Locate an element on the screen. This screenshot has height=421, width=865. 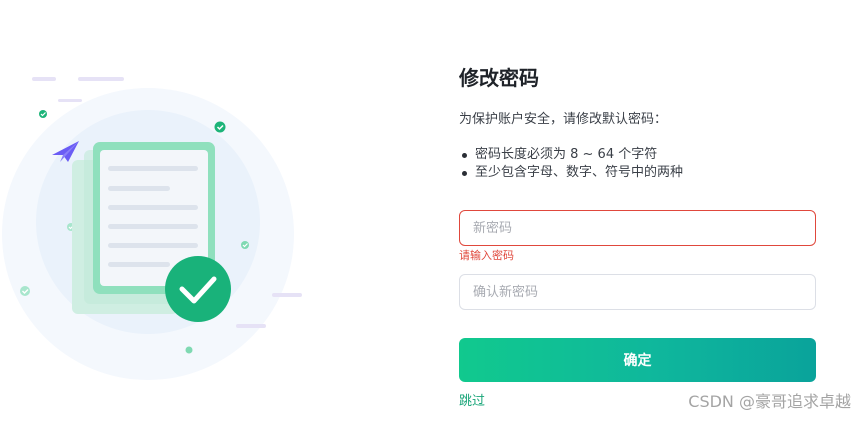
confirm-password-input is located at coordinates (637, 292).